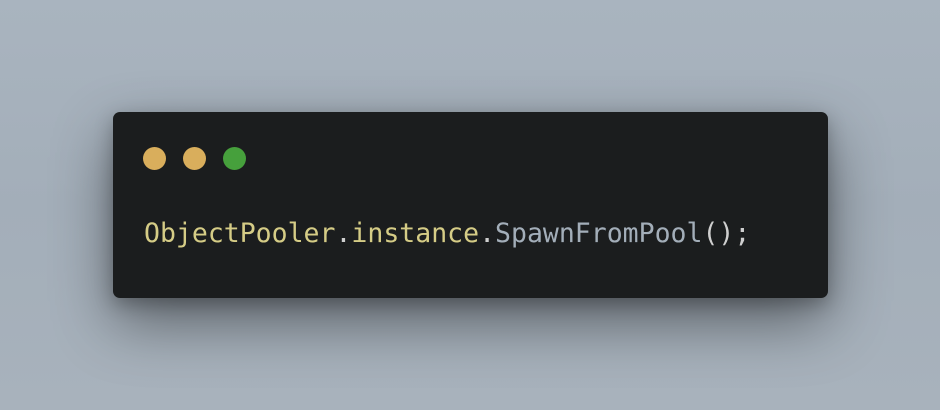 This screenshot has height=410, width=940. I want to click on maximize-dot-icon, so click(234, 158).